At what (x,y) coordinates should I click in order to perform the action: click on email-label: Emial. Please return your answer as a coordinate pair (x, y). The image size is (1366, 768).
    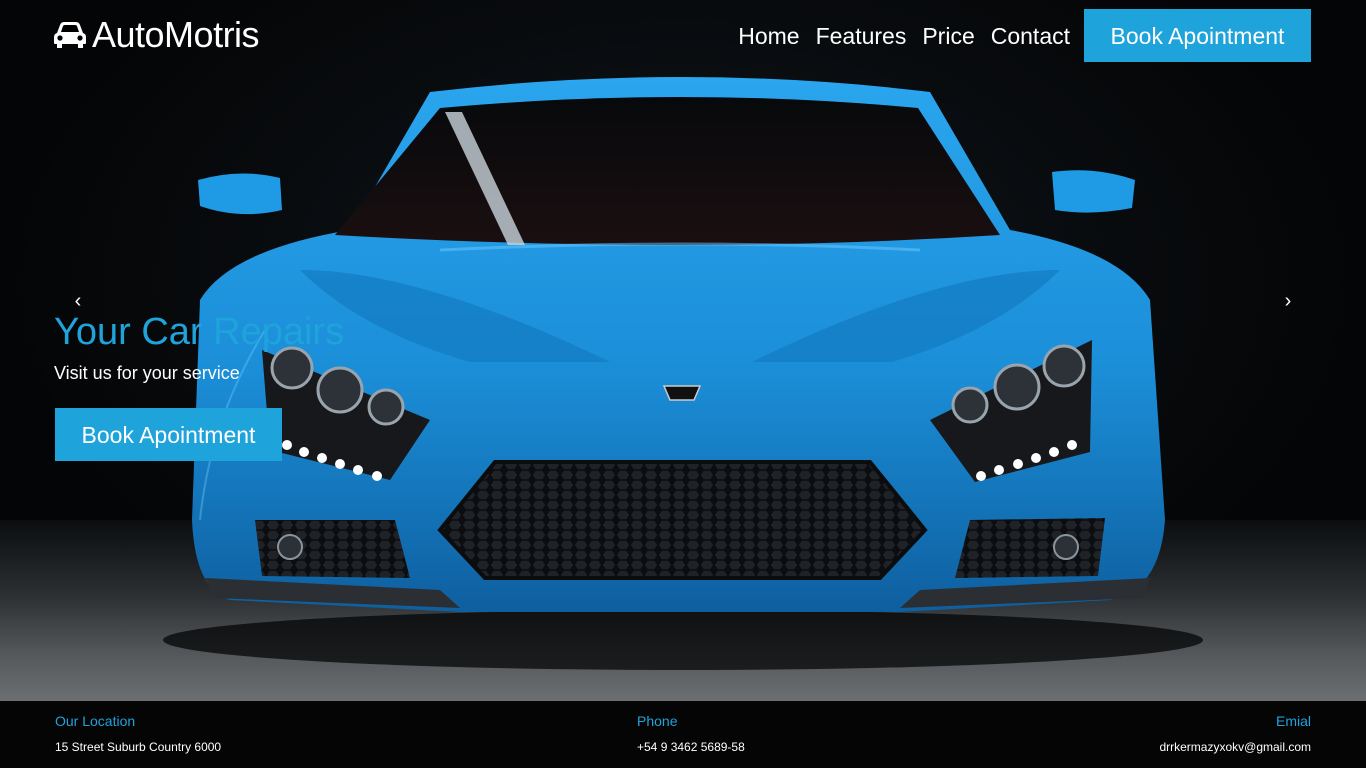
    Looking at the image, I should click on (1293, 721).